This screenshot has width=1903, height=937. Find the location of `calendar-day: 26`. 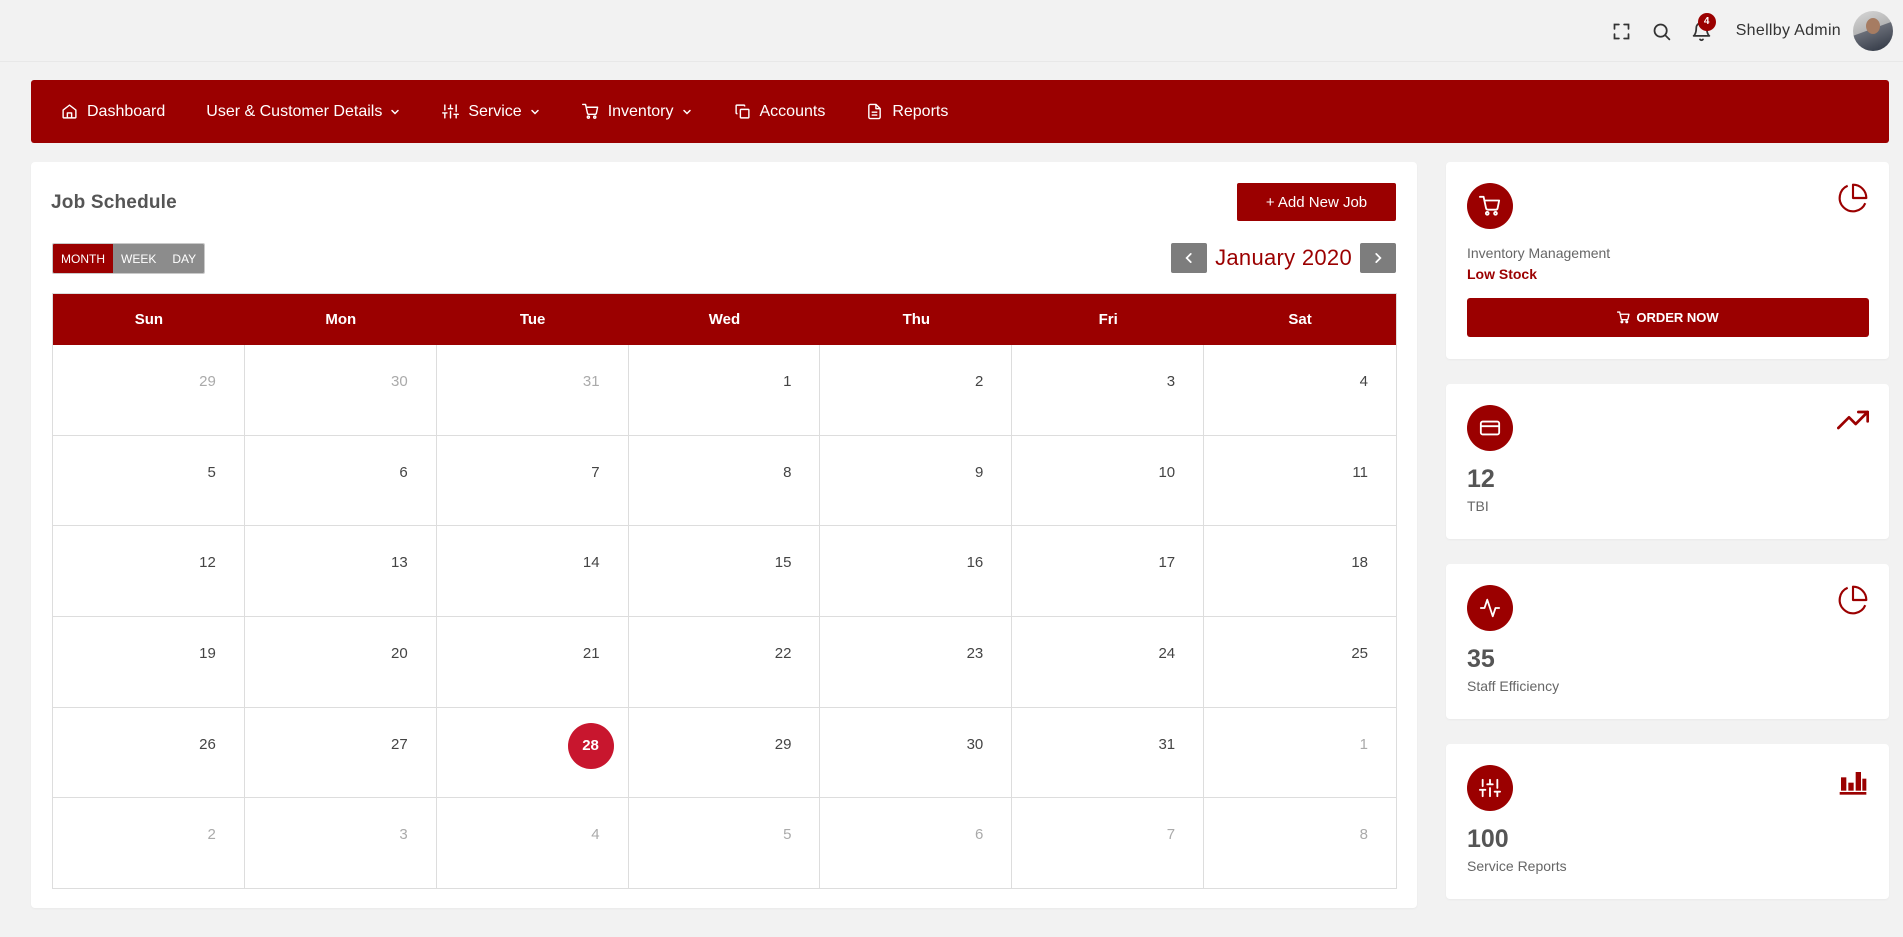

calendar-day: 26 is located at coordinates (149, 753).